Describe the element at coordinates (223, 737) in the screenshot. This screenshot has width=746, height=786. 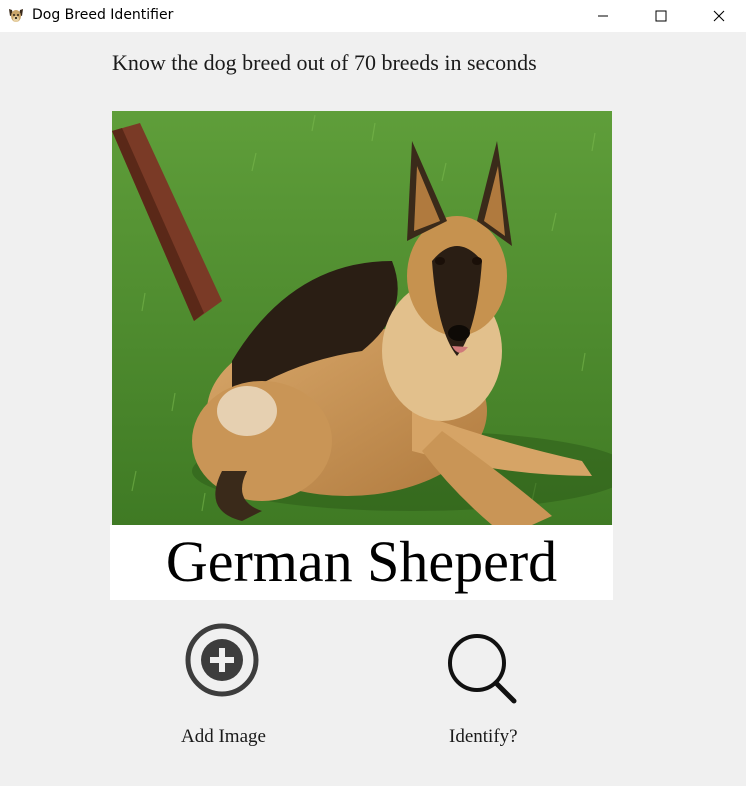
I see `add-image-button: Add Image` at that location.